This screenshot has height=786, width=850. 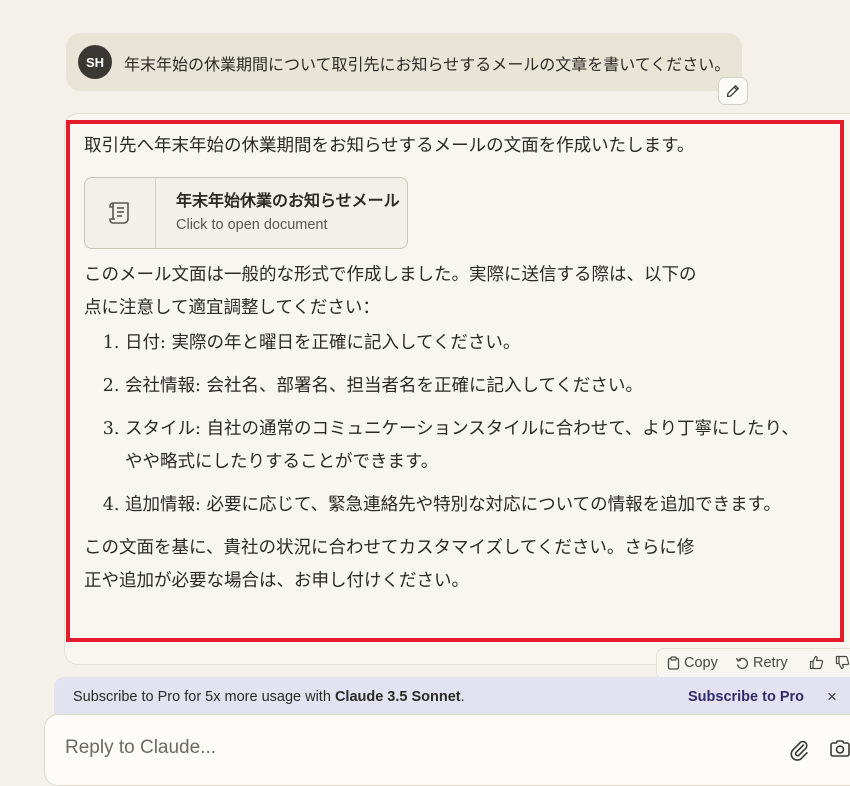 I want to click on artifact-card: 年末年始休業のお知らせメール Click to open document, so click(x=246, y=213).